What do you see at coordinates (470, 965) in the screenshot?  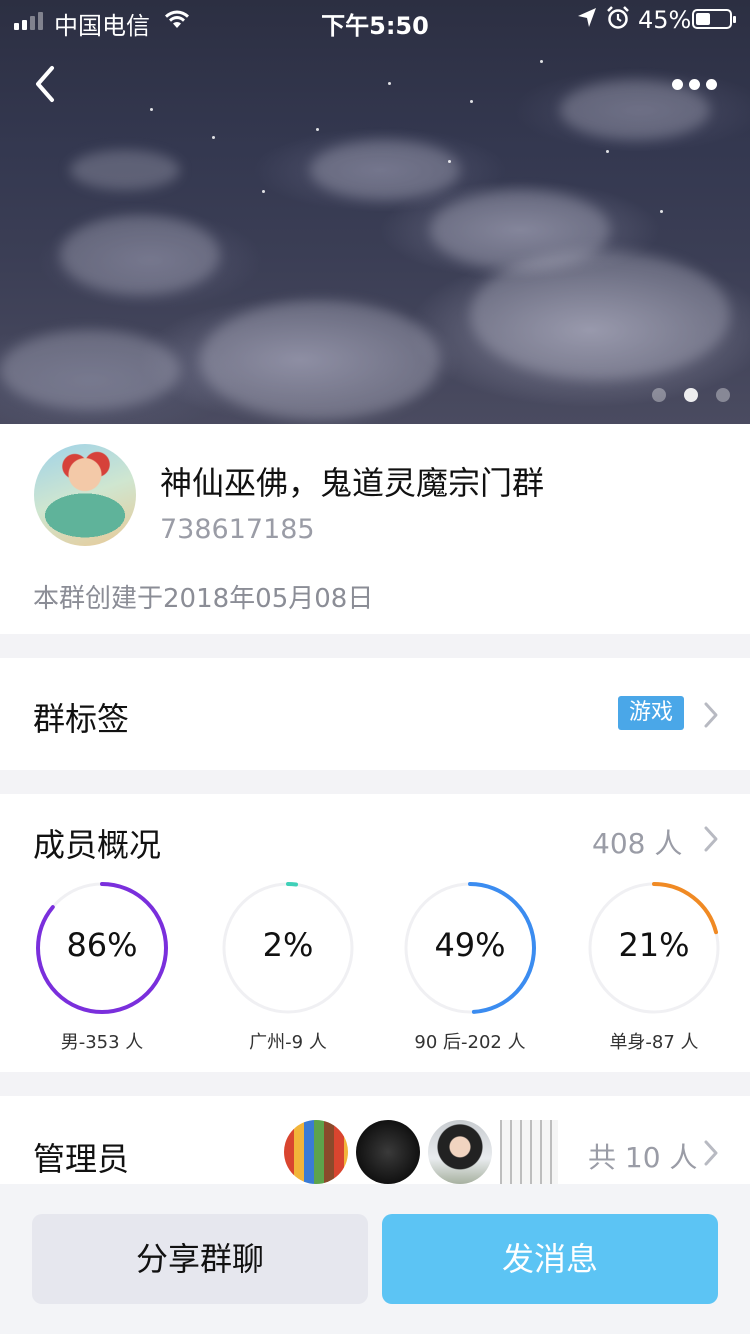 I see `stat-age: 49% 90 后-202 人` at bounding box center [470, 965].